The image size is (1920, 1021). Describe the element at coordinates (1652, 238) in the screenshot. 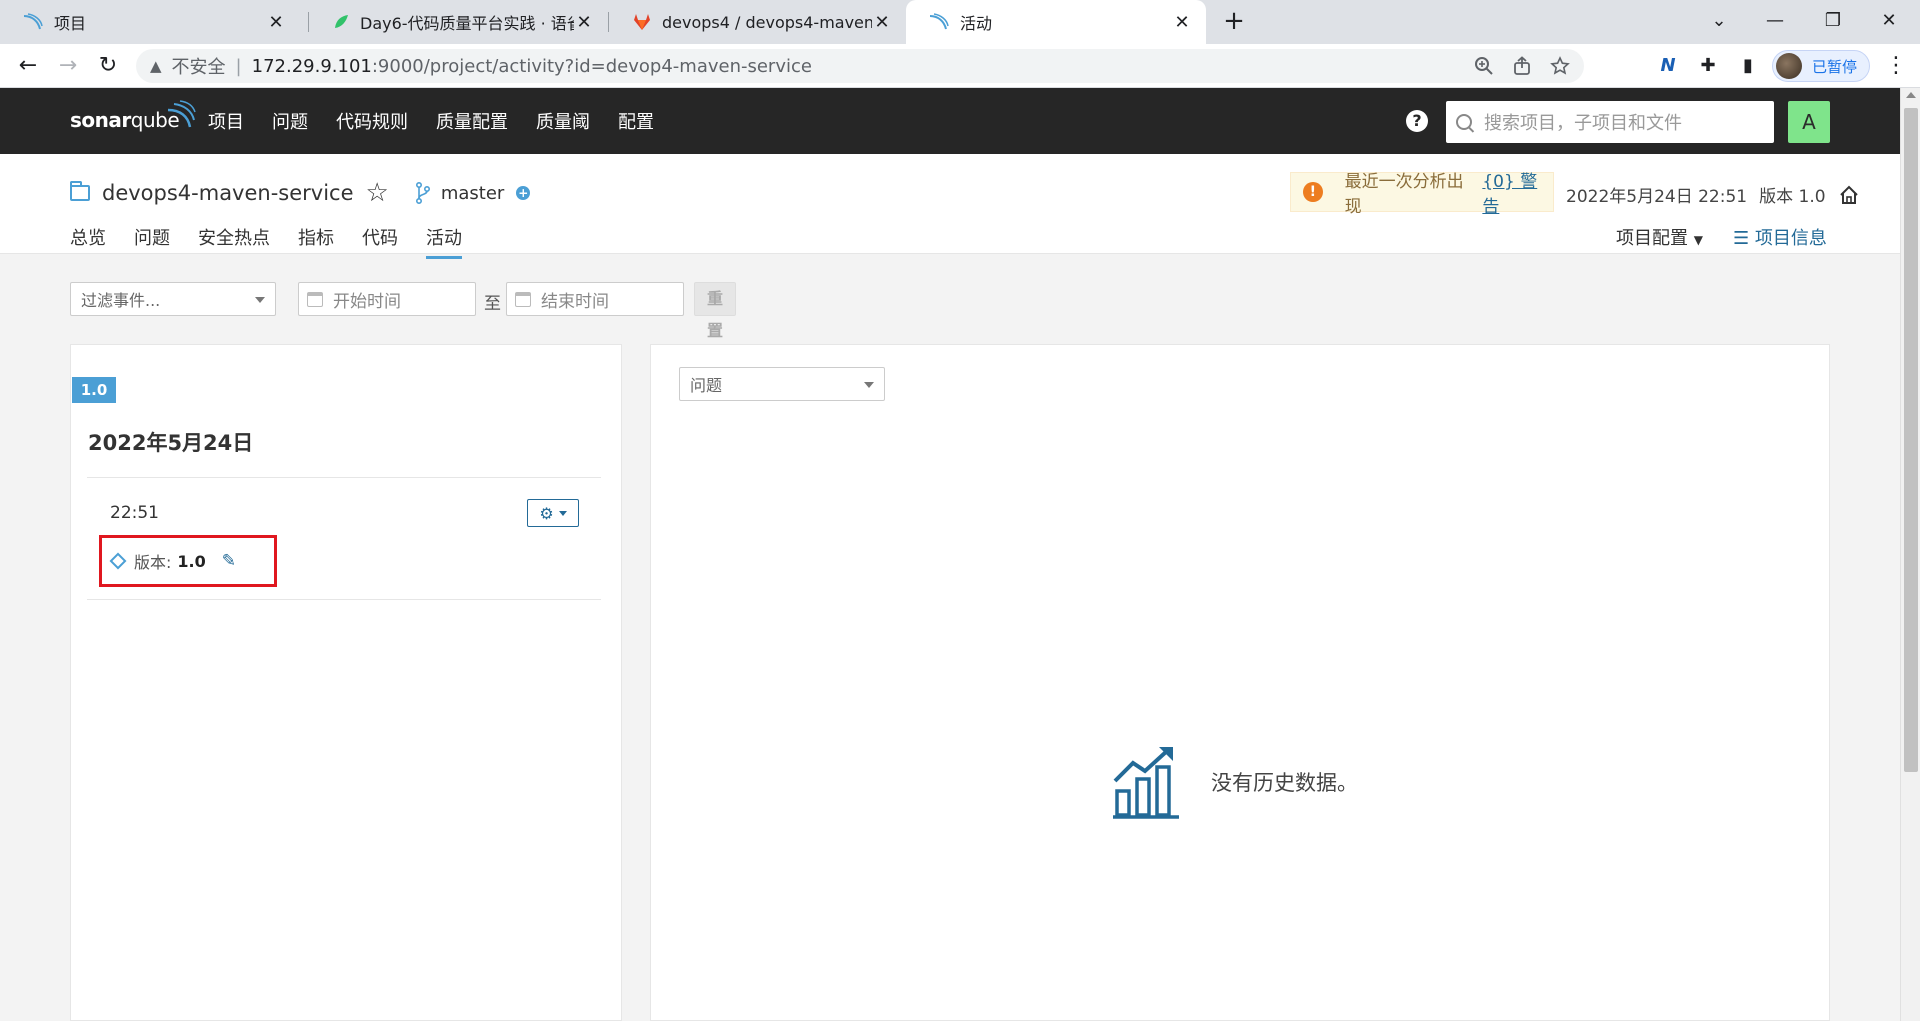

I see `project-settings-label: 项目配置` at that location.